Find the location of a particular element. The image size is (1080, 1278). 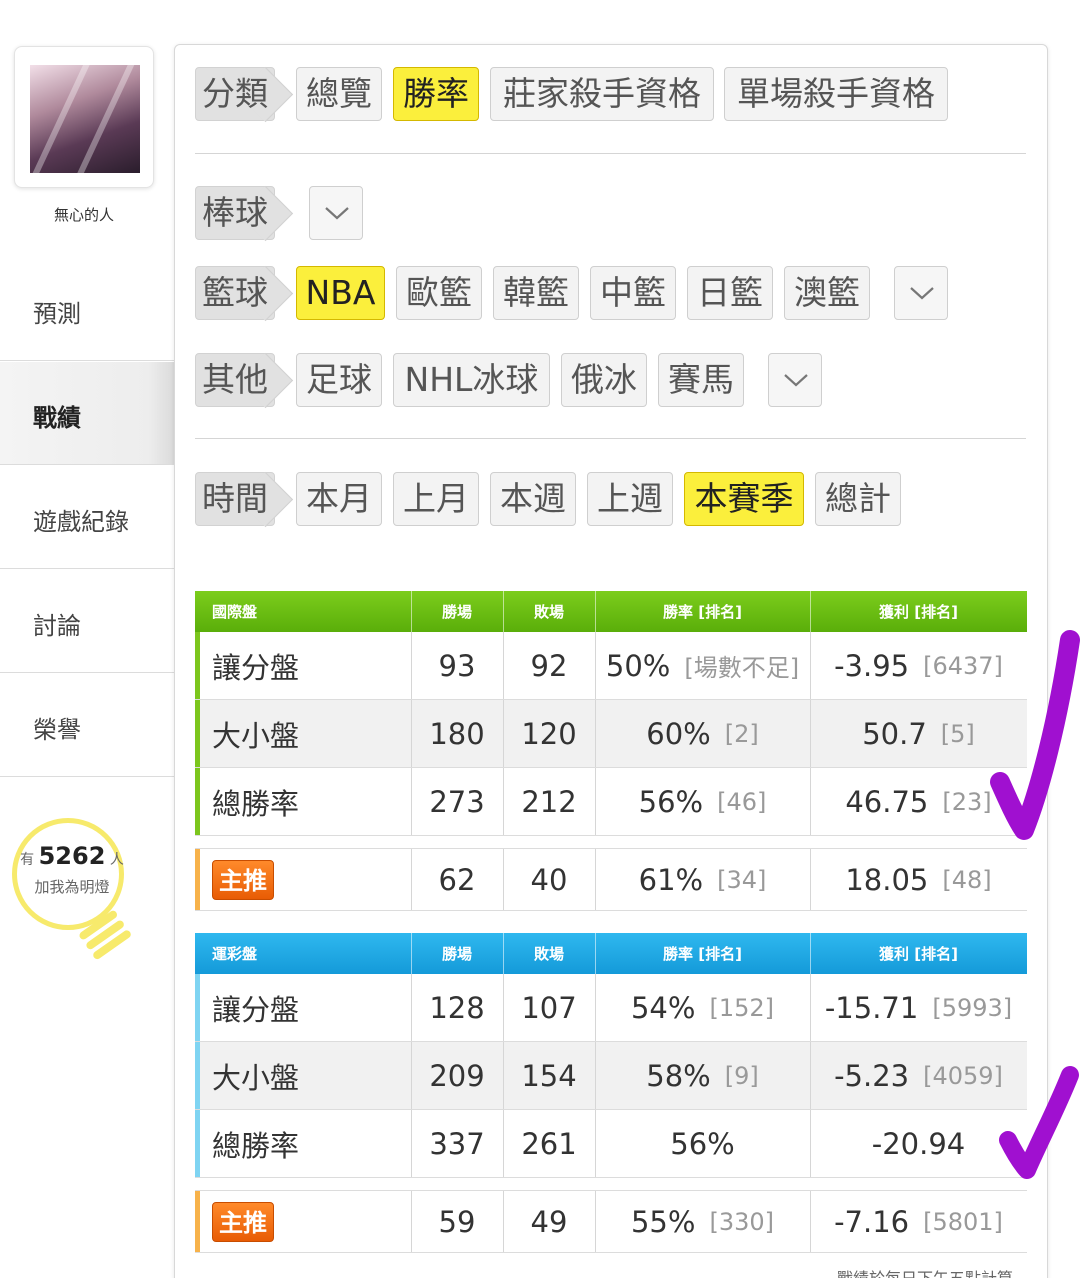

win-rate-cell: 58% [9] is located at coordinates (702, 1075).